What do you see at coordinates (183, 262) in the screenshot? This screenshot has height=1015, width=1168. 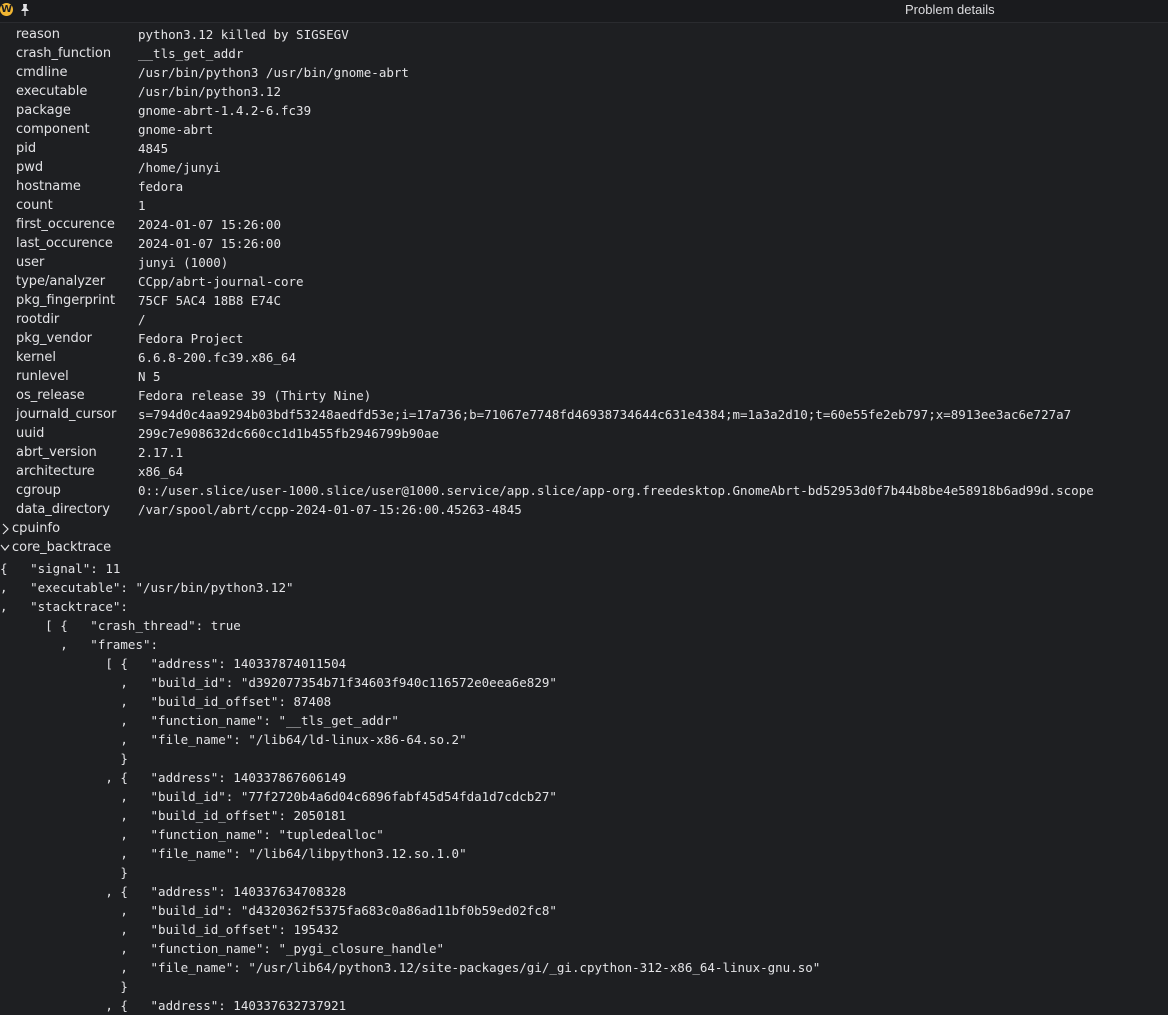 I see `field-value: junyi (1000)` at bounding box center [183, 262].